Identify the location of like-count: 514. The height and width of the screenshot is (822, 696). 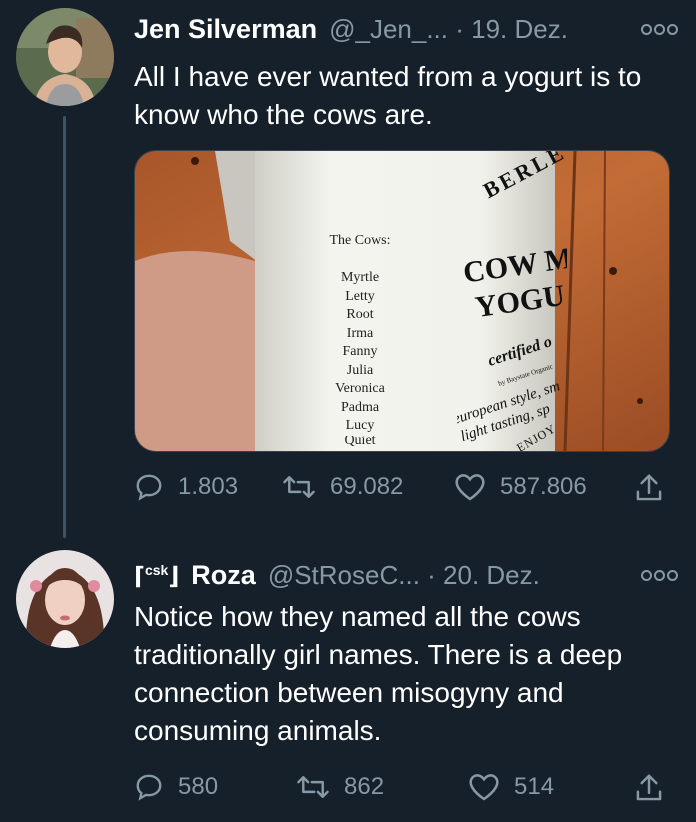
(534, 786).